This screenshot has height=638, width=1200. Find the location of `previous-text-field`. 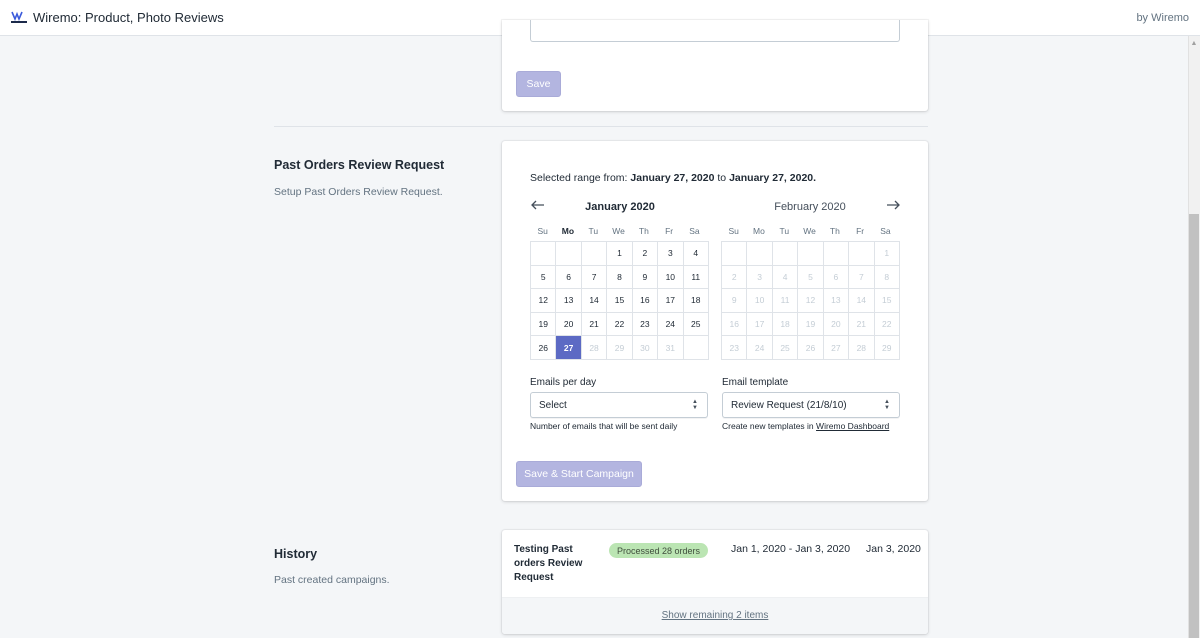

previous-text-field is located at coordinates (715, 31).